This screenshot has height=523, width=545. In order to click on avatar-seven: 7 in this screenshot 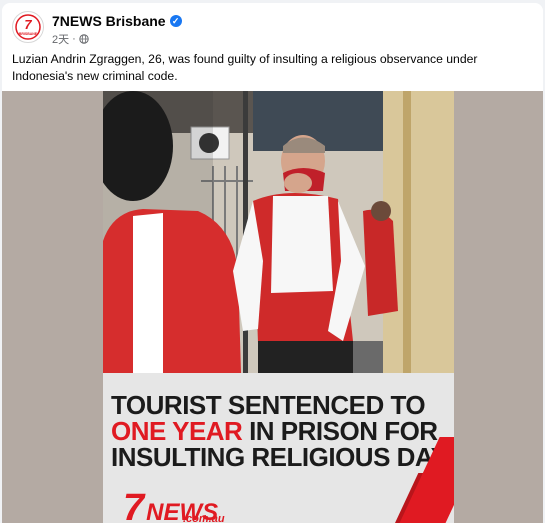, I will do `click(28, 24)`.